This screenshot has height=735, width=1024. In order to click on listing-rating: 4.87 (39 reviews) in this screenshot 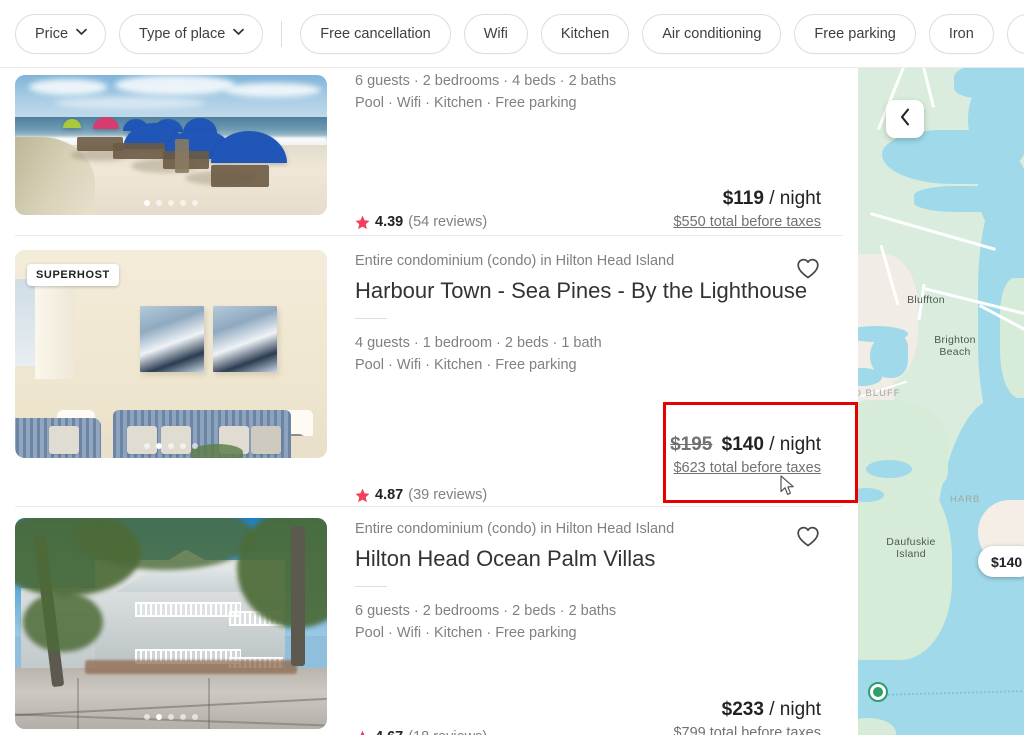, I will do `click(421, 495)`.